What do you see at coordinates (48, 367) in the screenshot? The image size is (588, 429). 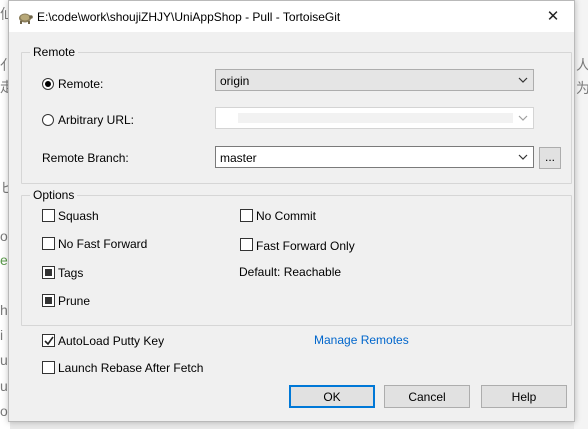 I see `launch-rebase-checkbox` at bounding box center [48, 367].